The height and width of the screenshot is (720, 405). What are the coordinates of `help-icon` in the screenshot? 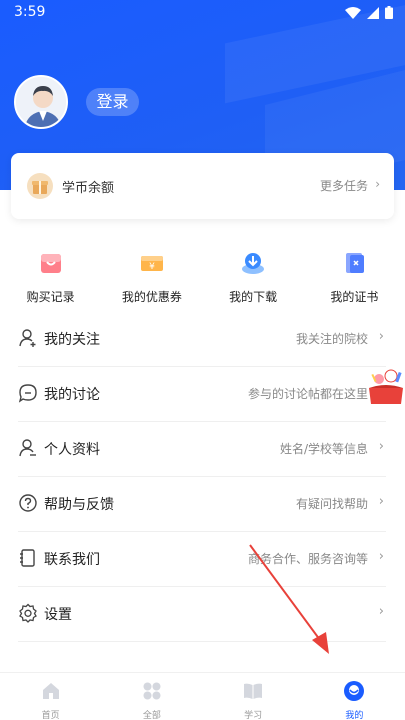 It's located at (28, 503).